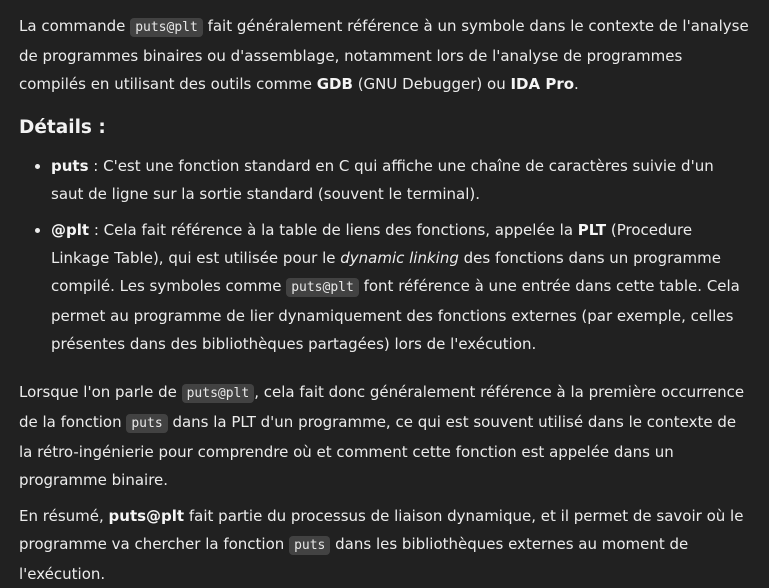 This screenshot has width=769, height=588. I want to click on bold-puts-plt: puts@plt, so click(146, 516).